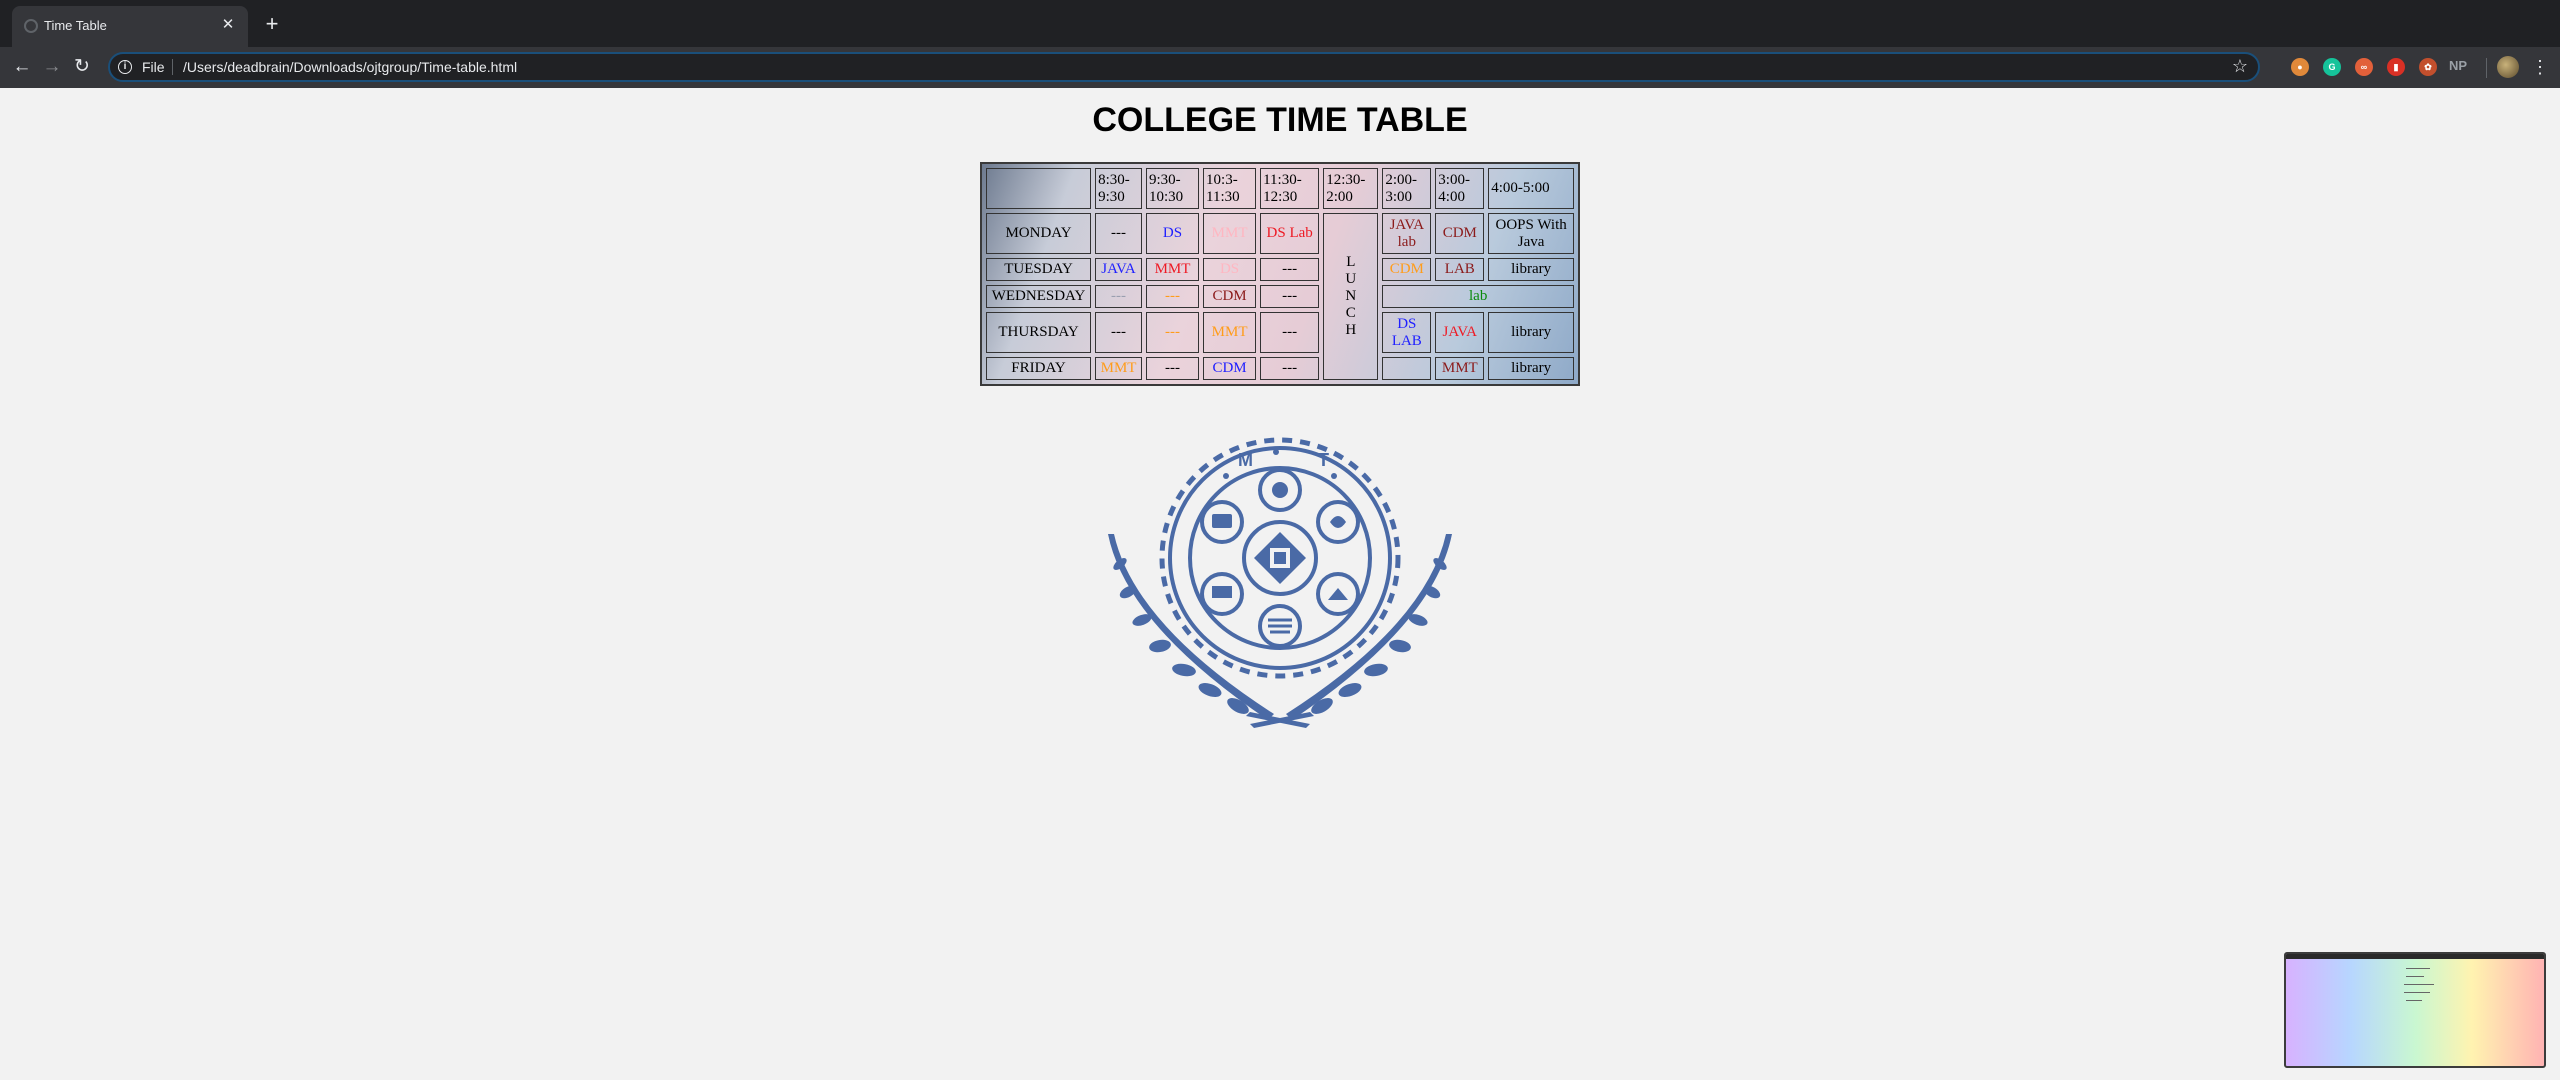  Describe the element at coordinates (1323, 460) in the screenshot. I see `svg-text: T` at that location.